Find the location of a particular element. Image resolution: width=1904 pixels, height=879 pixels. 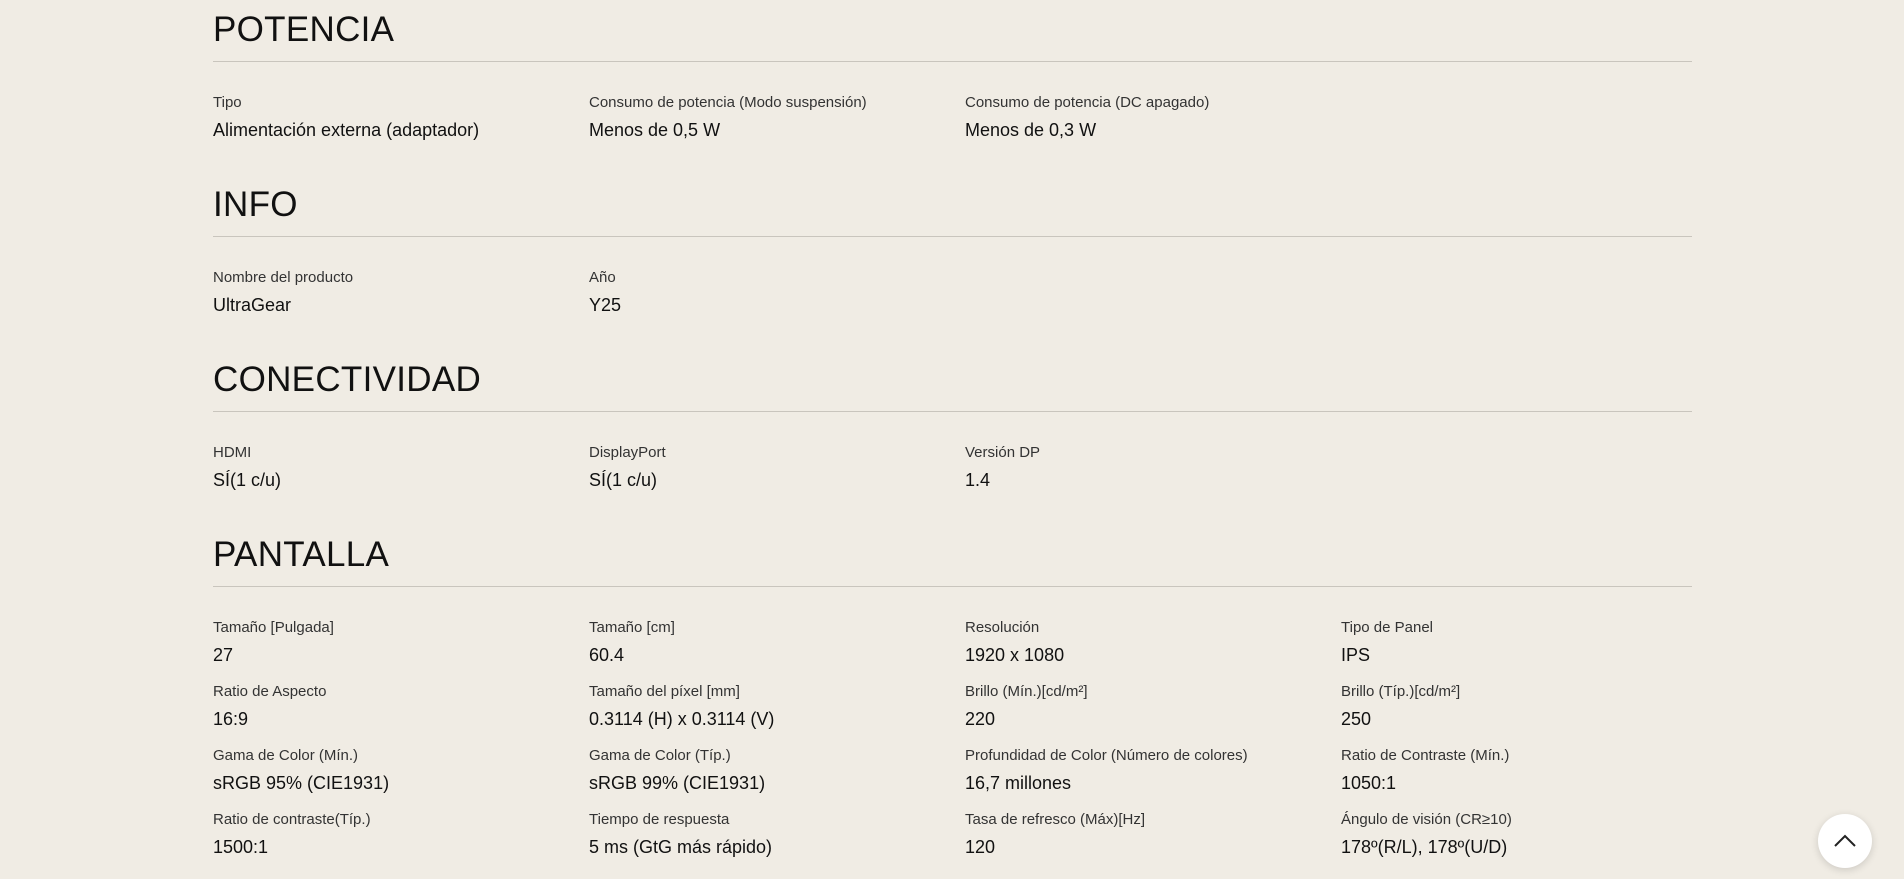

spec-item: Tamaño [cm] 60.4 is located at coordinates (777, 650).